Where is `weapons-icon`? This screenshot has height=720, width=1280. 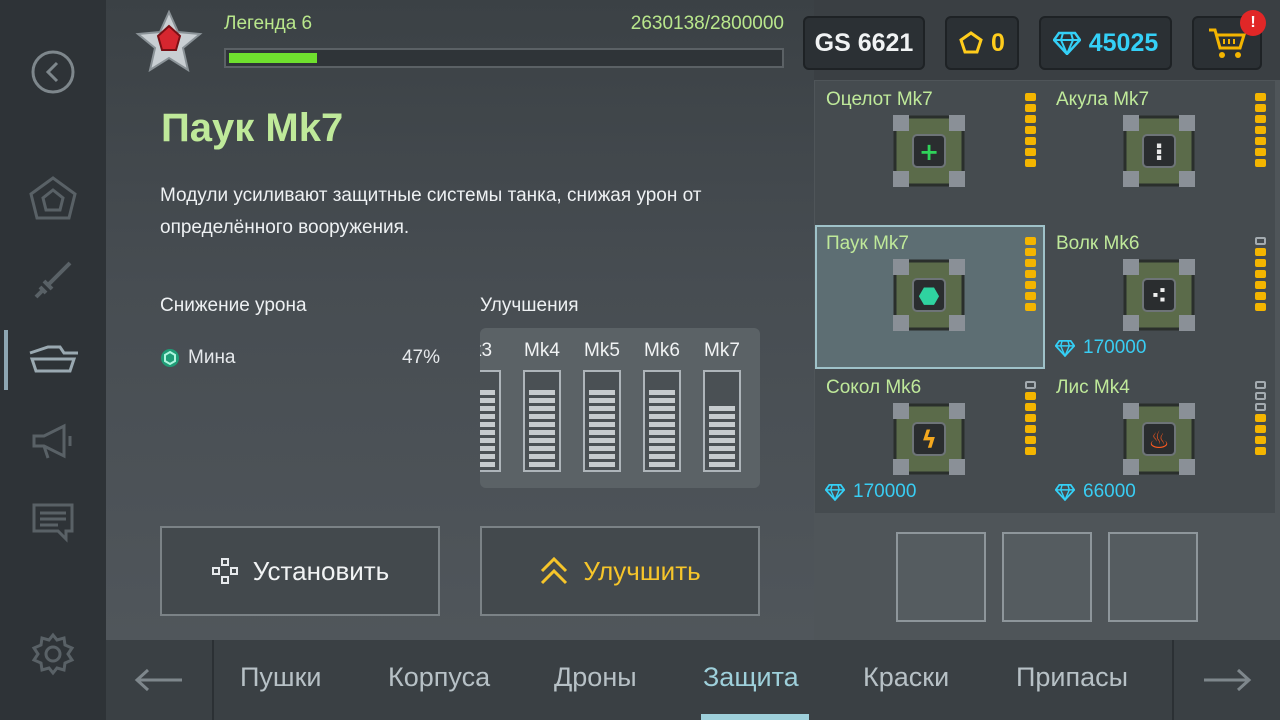 weapons-icon is located at coordinates (53, 280).